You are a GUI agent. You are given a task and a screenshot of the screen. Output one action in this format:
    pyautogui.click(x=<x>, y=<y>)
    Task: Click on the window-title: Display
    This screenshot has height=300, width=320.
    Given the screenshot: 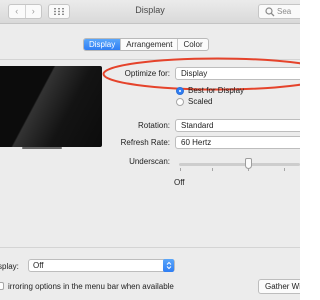 What is the action you would take?
    pyautogui.click(x=150, y=10)
    